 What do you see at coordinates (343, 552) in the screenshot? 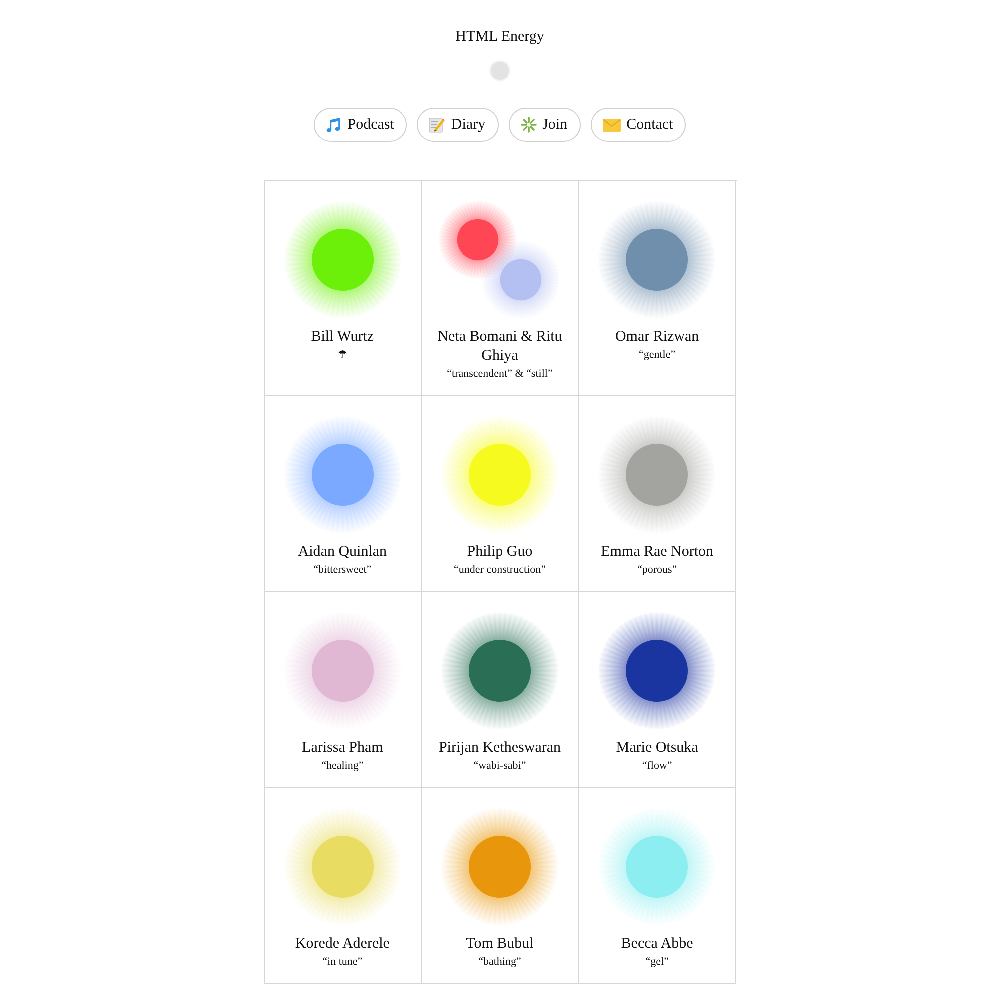
I see `project-name: Aidan Quinlan` at bounding box center [343, 552].